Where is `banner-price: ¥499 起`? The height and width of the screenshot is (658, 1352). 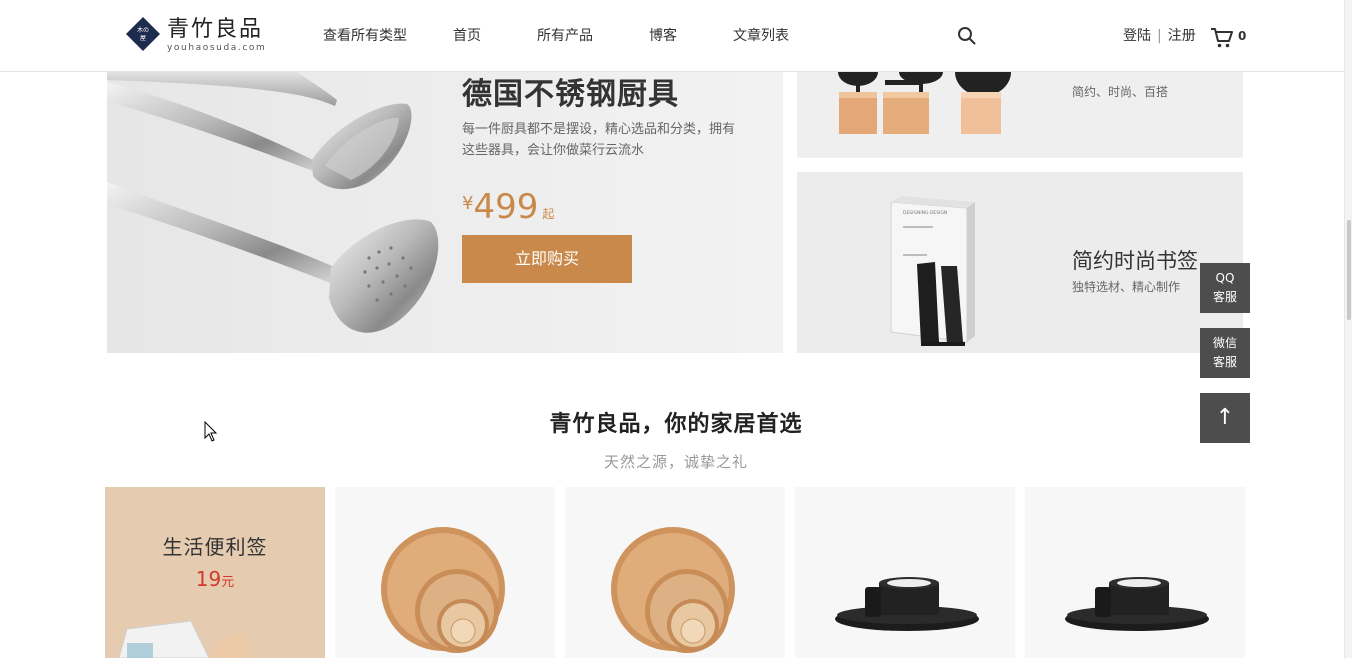
banner-price: ¥499 起 is located at coordinates (508, 207).